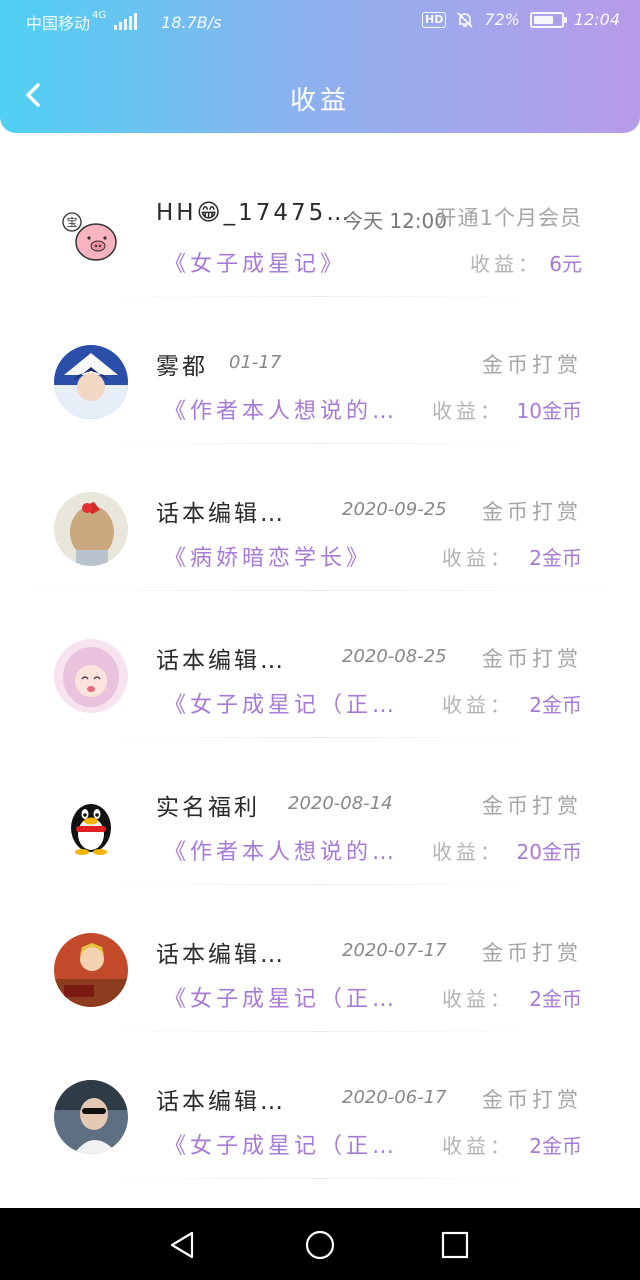 The image size is (640, 1280). I want to click on navigation-bar, so click(320, 1244).